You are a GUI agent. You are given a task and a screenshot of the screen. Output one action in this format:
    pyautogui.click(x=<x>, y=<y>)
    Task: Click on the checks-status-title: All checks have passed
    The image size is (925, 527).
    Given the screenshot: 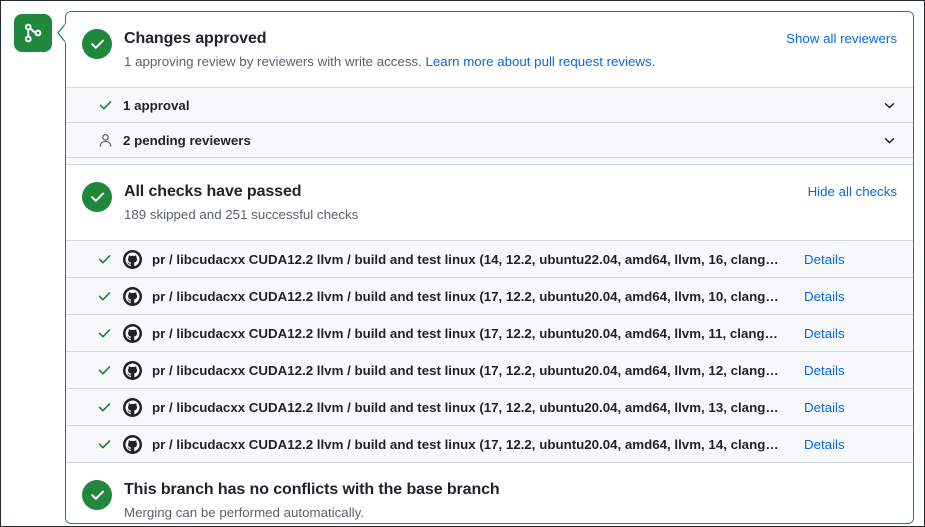 What is the action you would take?
    pyautogui.click(x=213, y=191)
    